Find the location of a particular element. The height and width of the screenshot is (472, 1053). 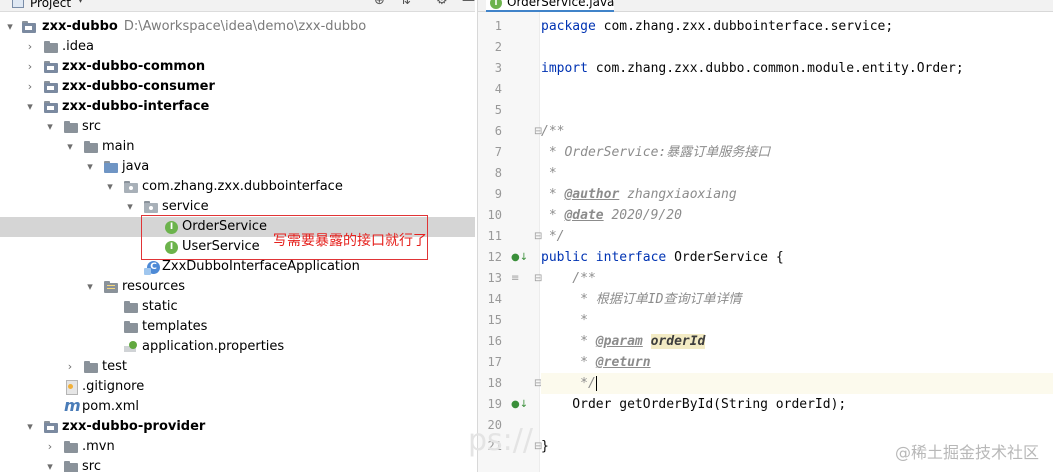

maven-icon: m is located at coordinates (72, 405).